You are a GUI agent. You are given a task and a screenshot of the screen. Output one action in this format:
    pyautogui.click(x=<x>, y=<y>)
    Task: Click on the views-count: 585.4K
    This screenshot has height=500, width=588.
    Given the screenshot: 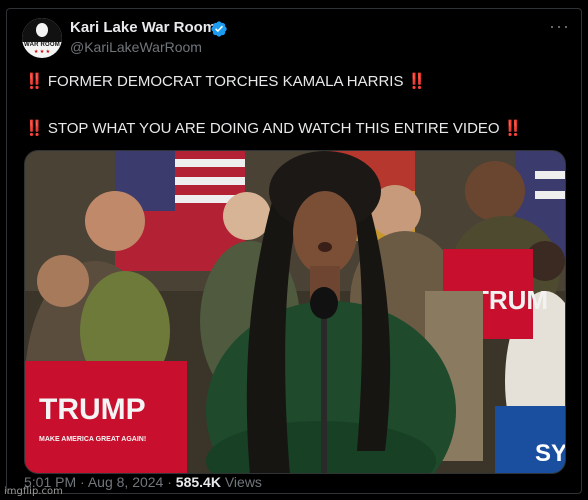 What is the action you would take?
    pyautogui.click(x=198, y=482)
    